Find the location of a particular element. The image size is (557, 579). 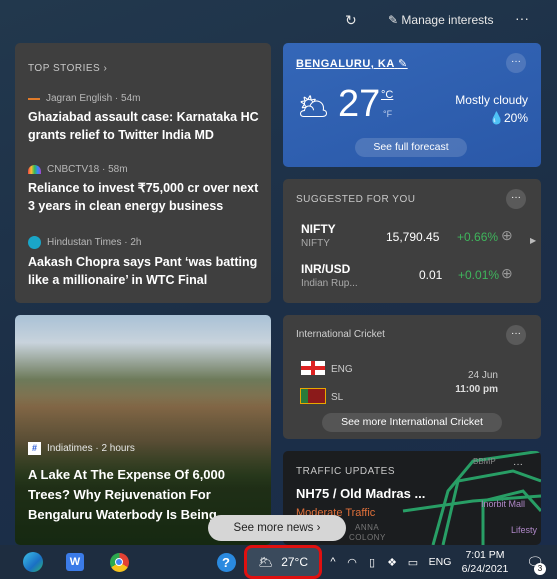

temperature: 27 is located at coordinates (359, 104).